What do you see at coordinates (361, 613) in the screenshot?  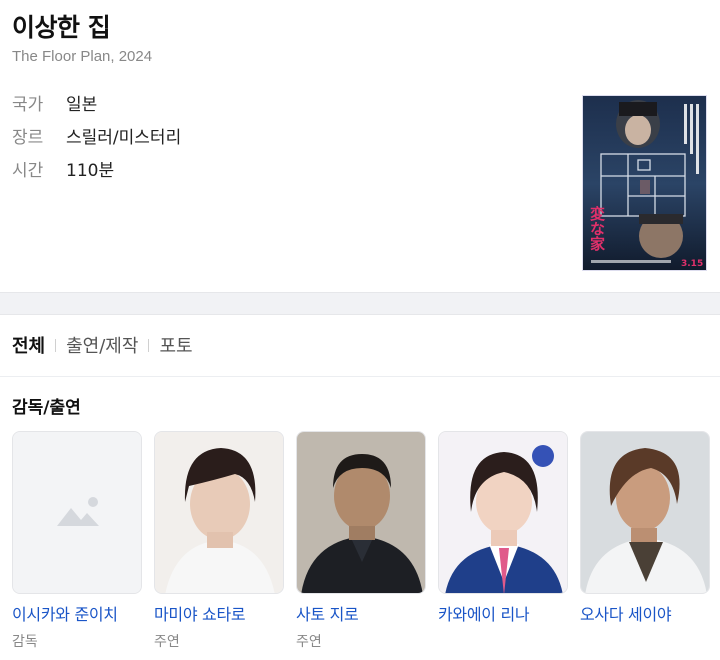 I see `cast-name: 사토 지로` at bounding box center [361, 613].